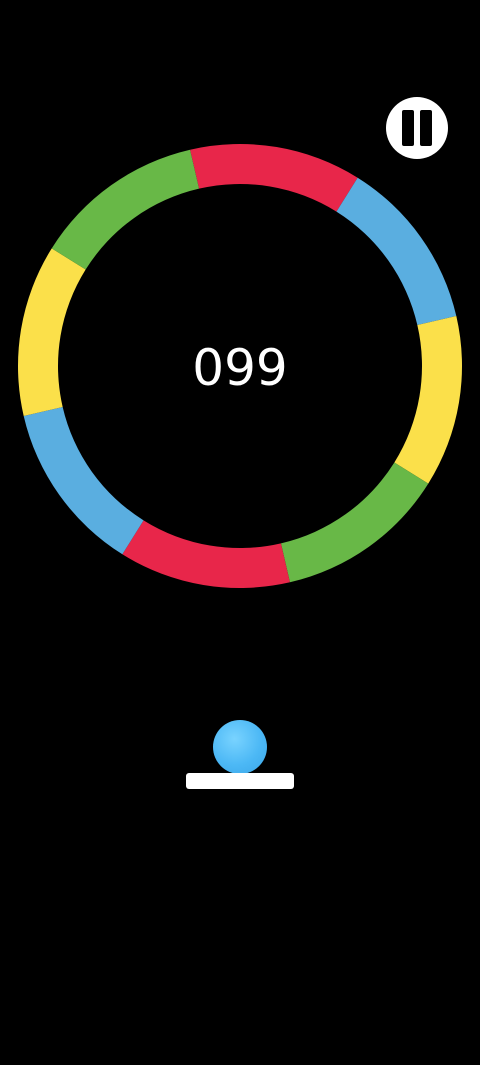 The width and height of the screenshot is (480, 1065). Describe the element at coordinates (426, 128) in the screenshot. I see `pause-icon-bar` at that location.